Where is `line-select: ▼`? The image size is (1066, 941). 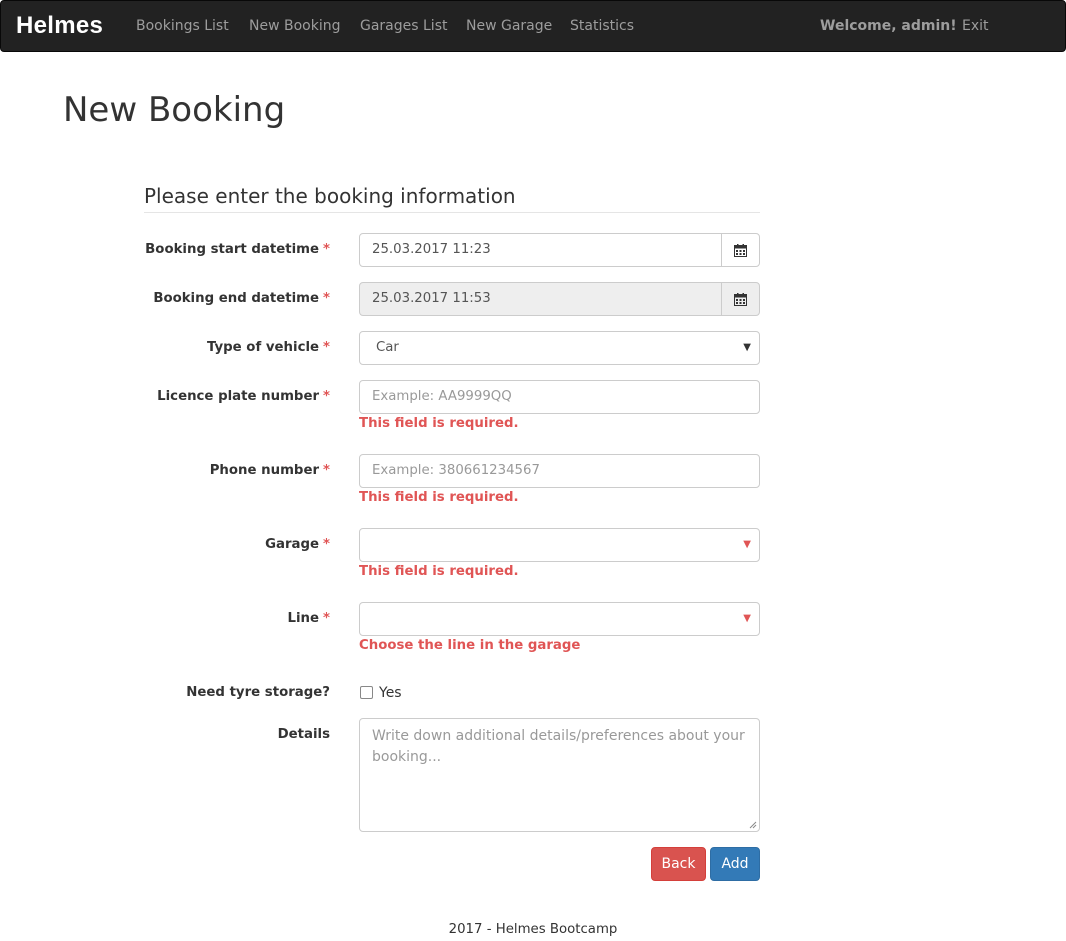 line-select: ▼ is located at coordinates (559, 619).